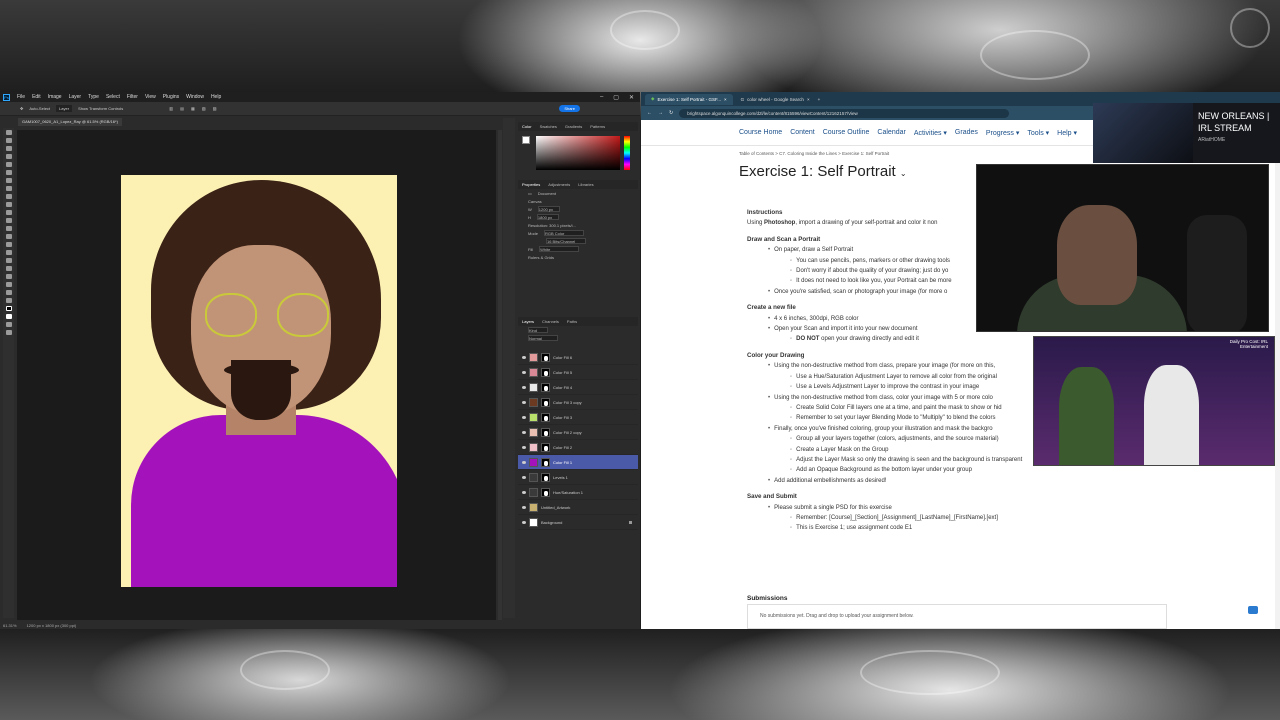 The height and width of the screenshot is (720, 1280). What do you see at coordinates (528, 321) in the screenshot?
I see `tab-layers: Layers` at bounding box center [528, 321].